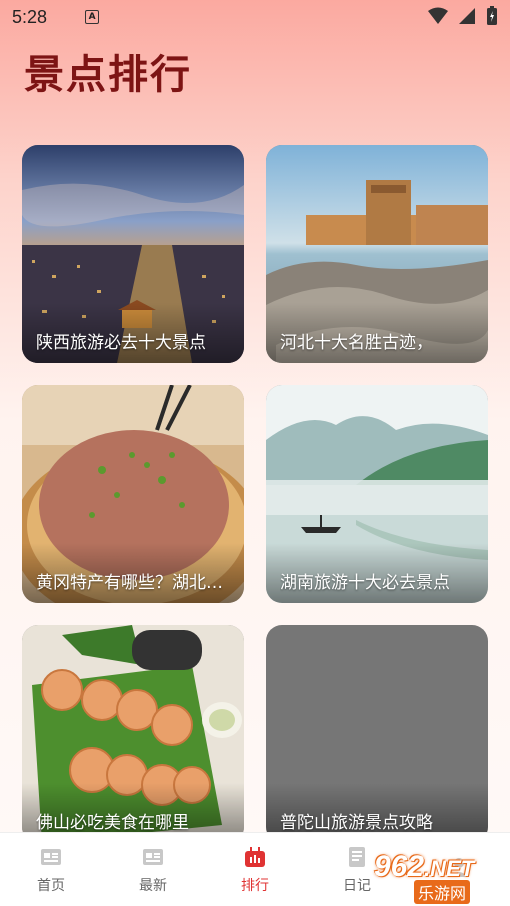 This screenshot has height=906, width=510. What do you see at coordinates (255, 869) in the screenshot?
I see `tab-ranking: 排行` at bounding box center [255, 869].